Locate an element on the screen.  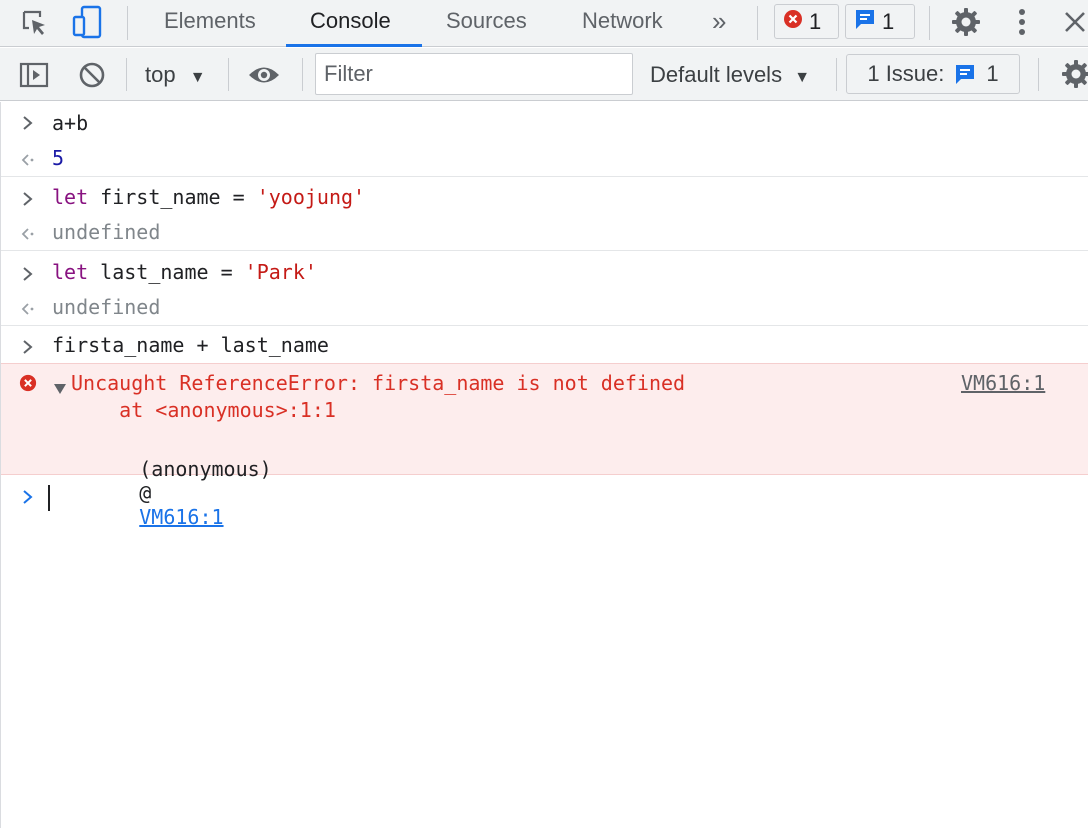
settings-gear-icon is located at coordinates (966, 22).